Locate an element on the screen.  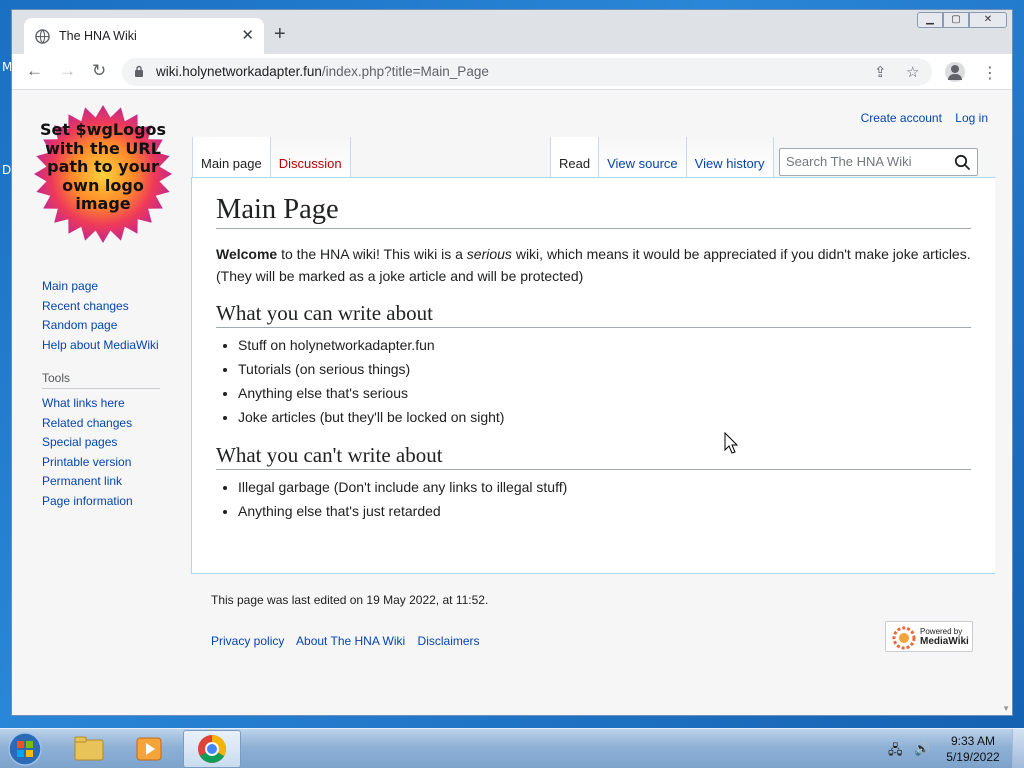
tools-heading: Tools is located at coordinates (101, 380).